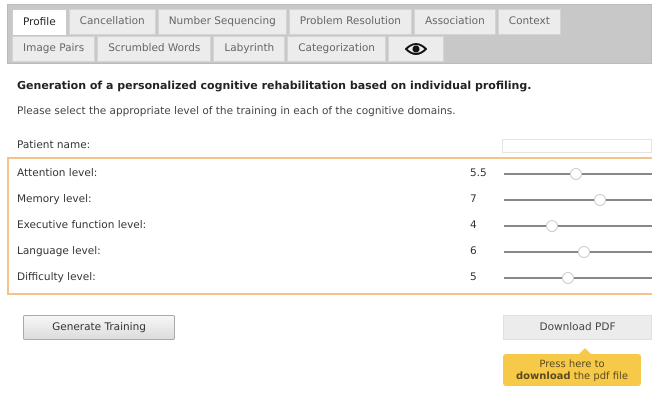 This screenshot has height=412, width=652. What do you see at coordinates (237, 111) in the screenshot?
I see `instructions-text: Please select the appropriate level of the training in each of the cognitive domains.` at bounding box center [237, 111].